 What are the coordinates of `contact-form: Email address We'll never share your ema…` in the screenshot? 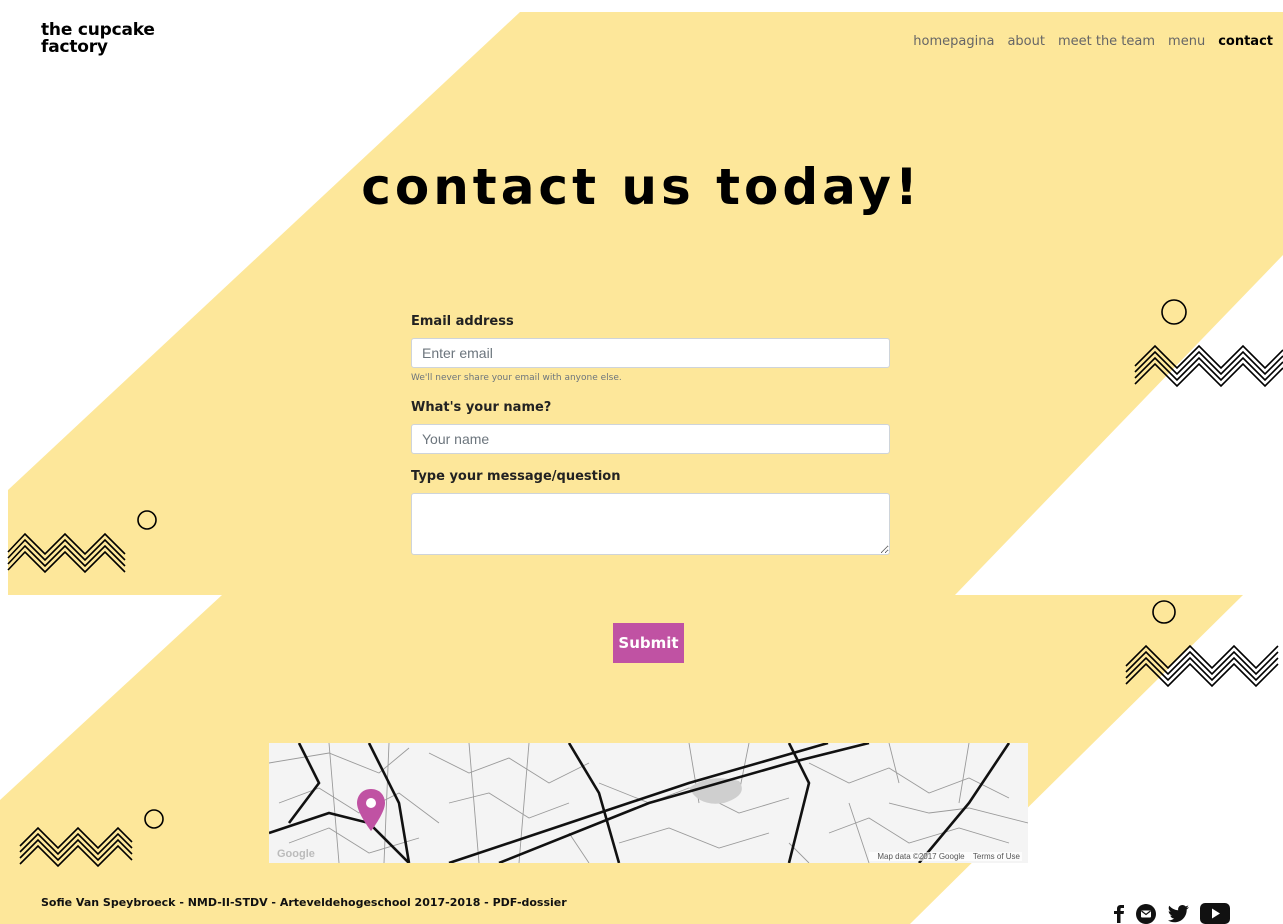 It's located at (650, 434).